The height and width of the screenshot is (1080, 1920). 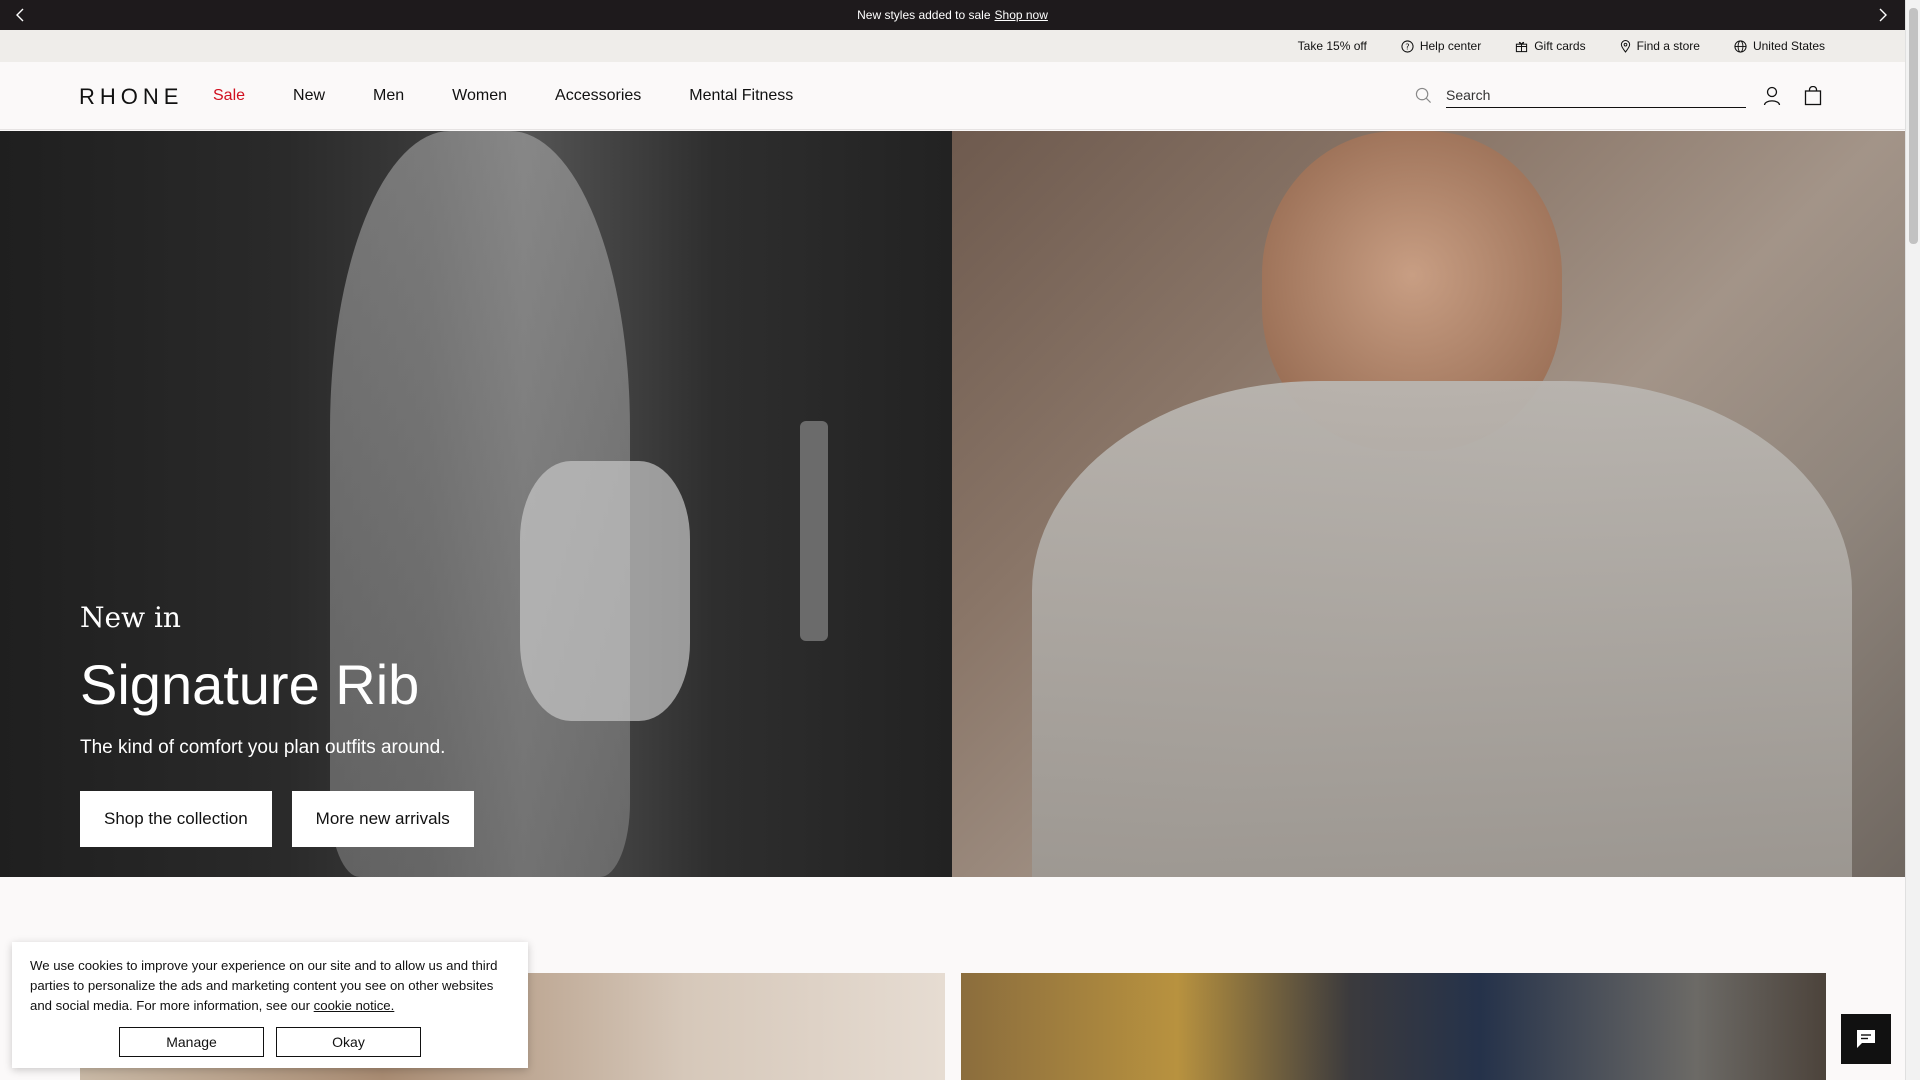 What do you see at coordinates (1772, 98) in the screenshot?
I see `account-icon` at bounding box center [1772, 98].